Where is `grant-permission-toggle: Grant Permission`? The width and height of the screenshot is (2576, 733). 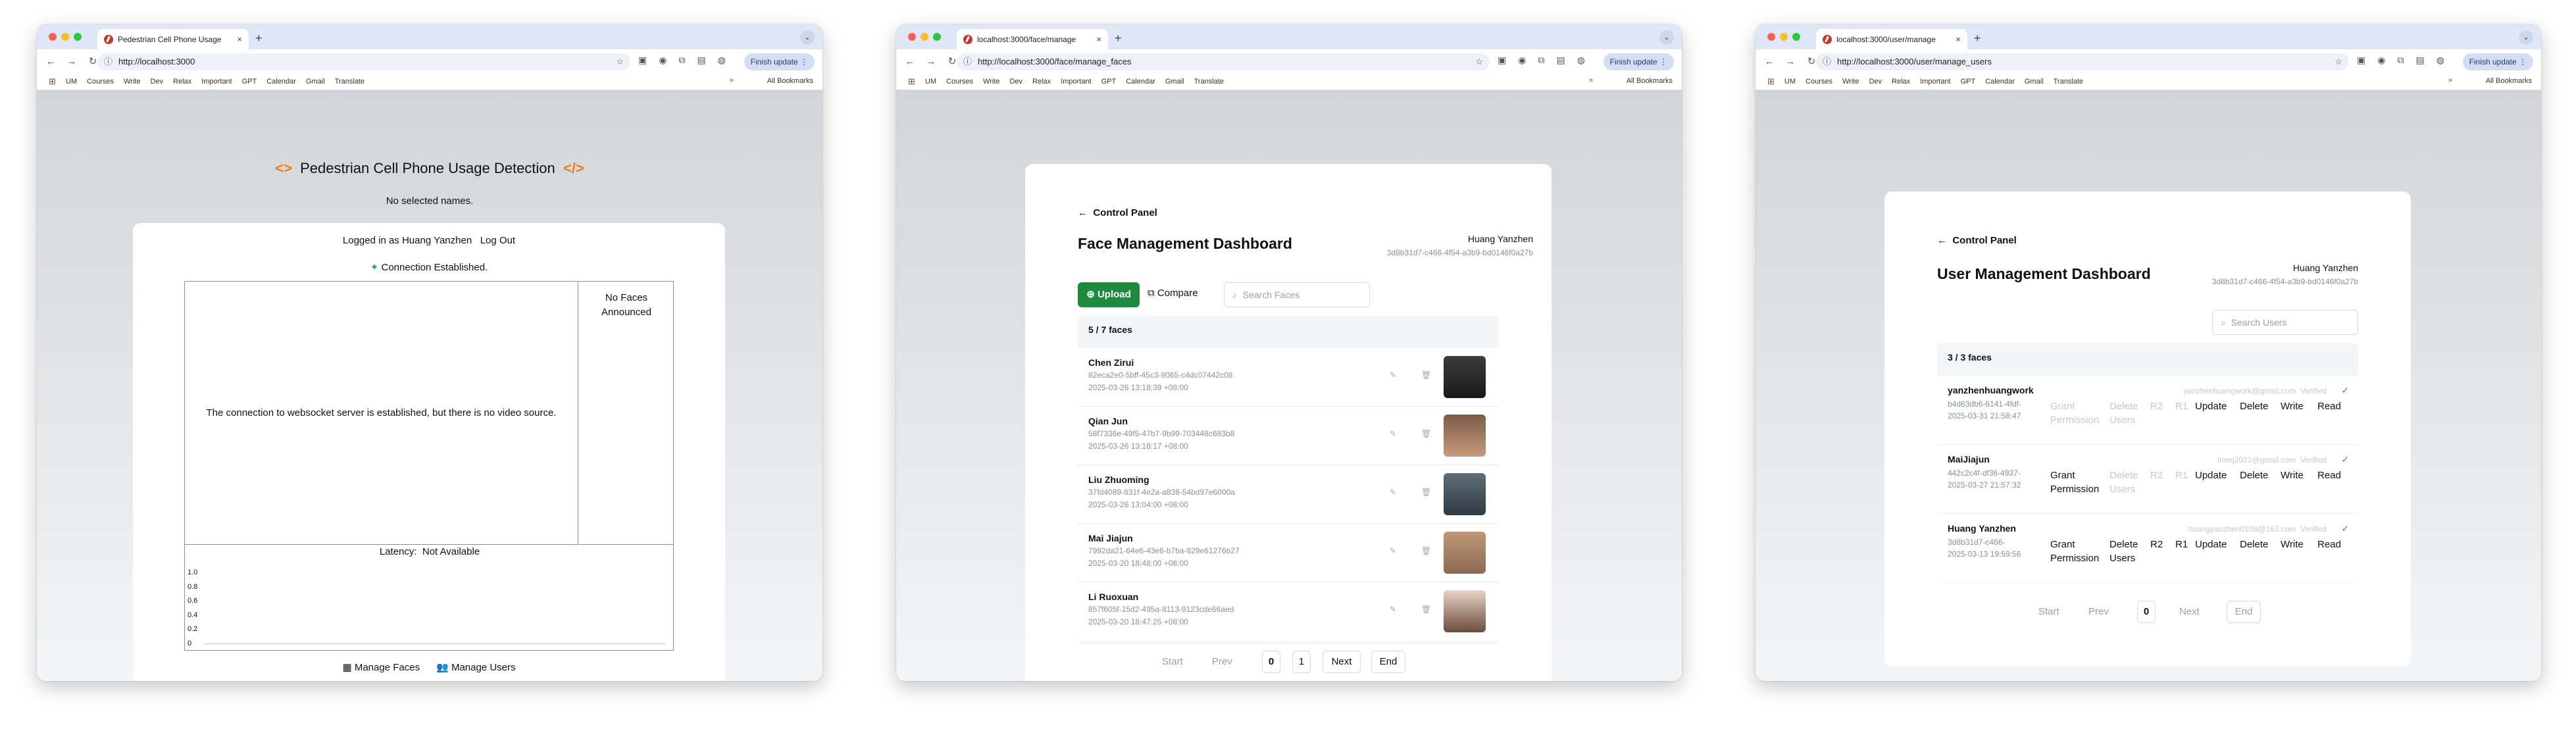
grant-permission-toggle: Grant Permission is located at coordinates (2074, 551).